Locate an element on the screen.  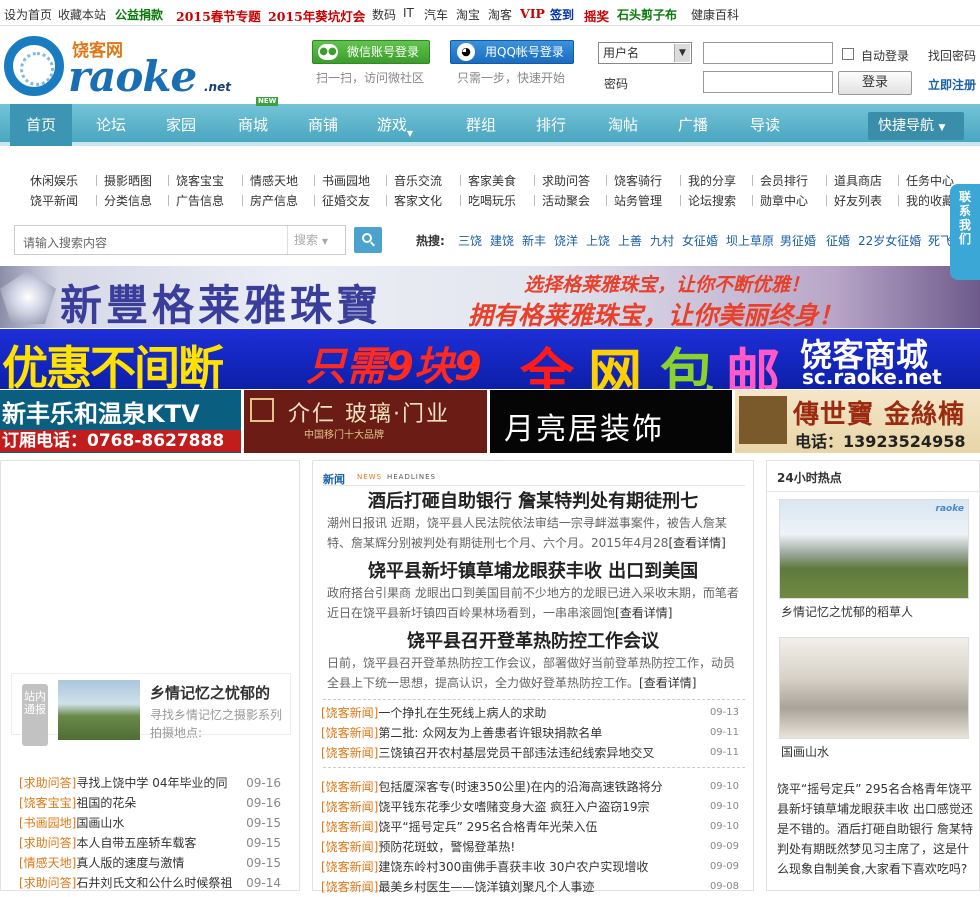
rock-paper-scissors-link: 石头剪子布 is located at coordinates (647, 14).